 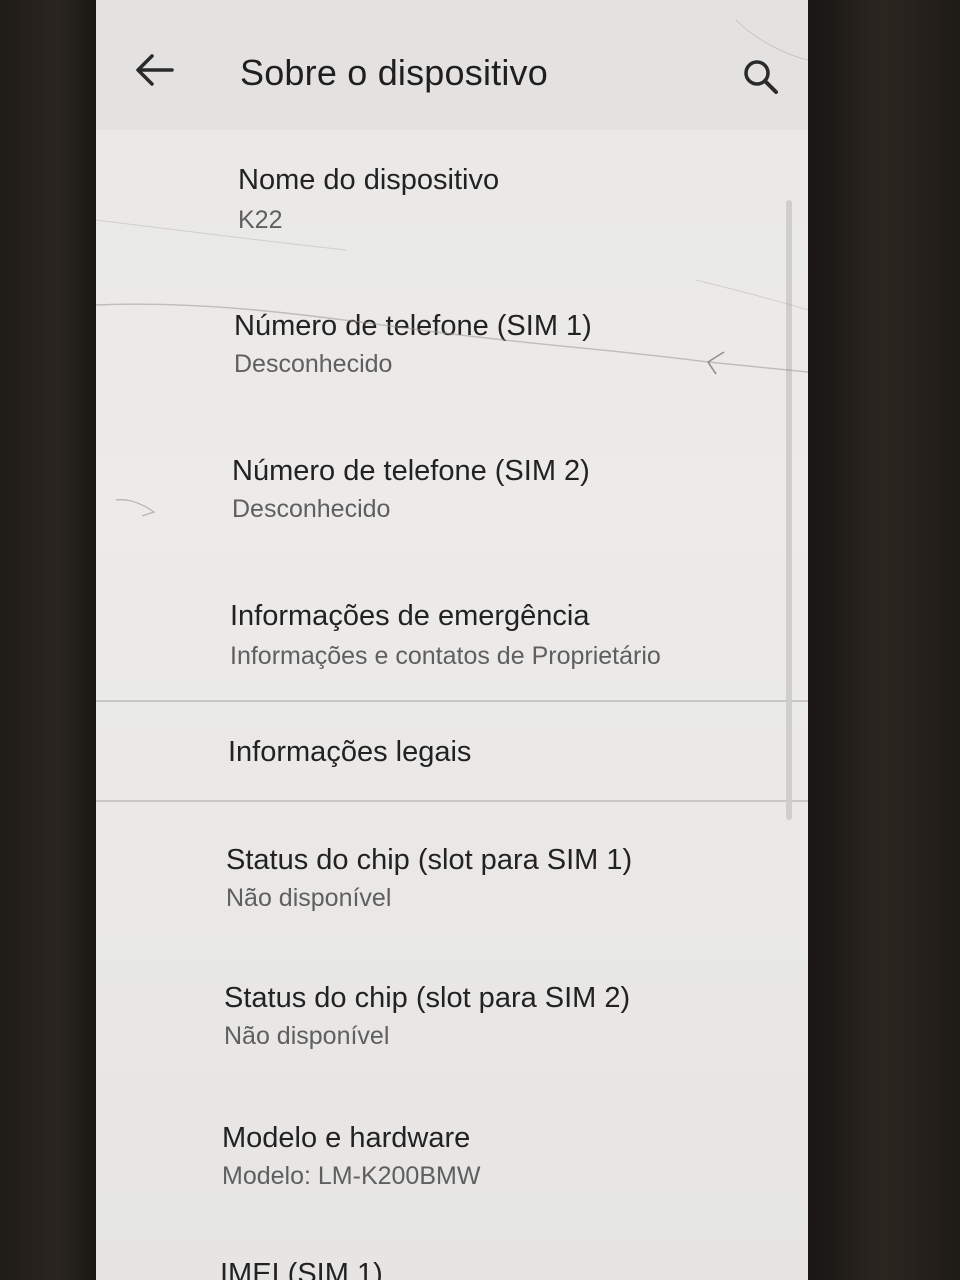 What do you see at coordinates (429, 860) in the screenshot?
I see `list-item-title: Status do chip (slot para SIM 1)` at bounding box center [429, 860].